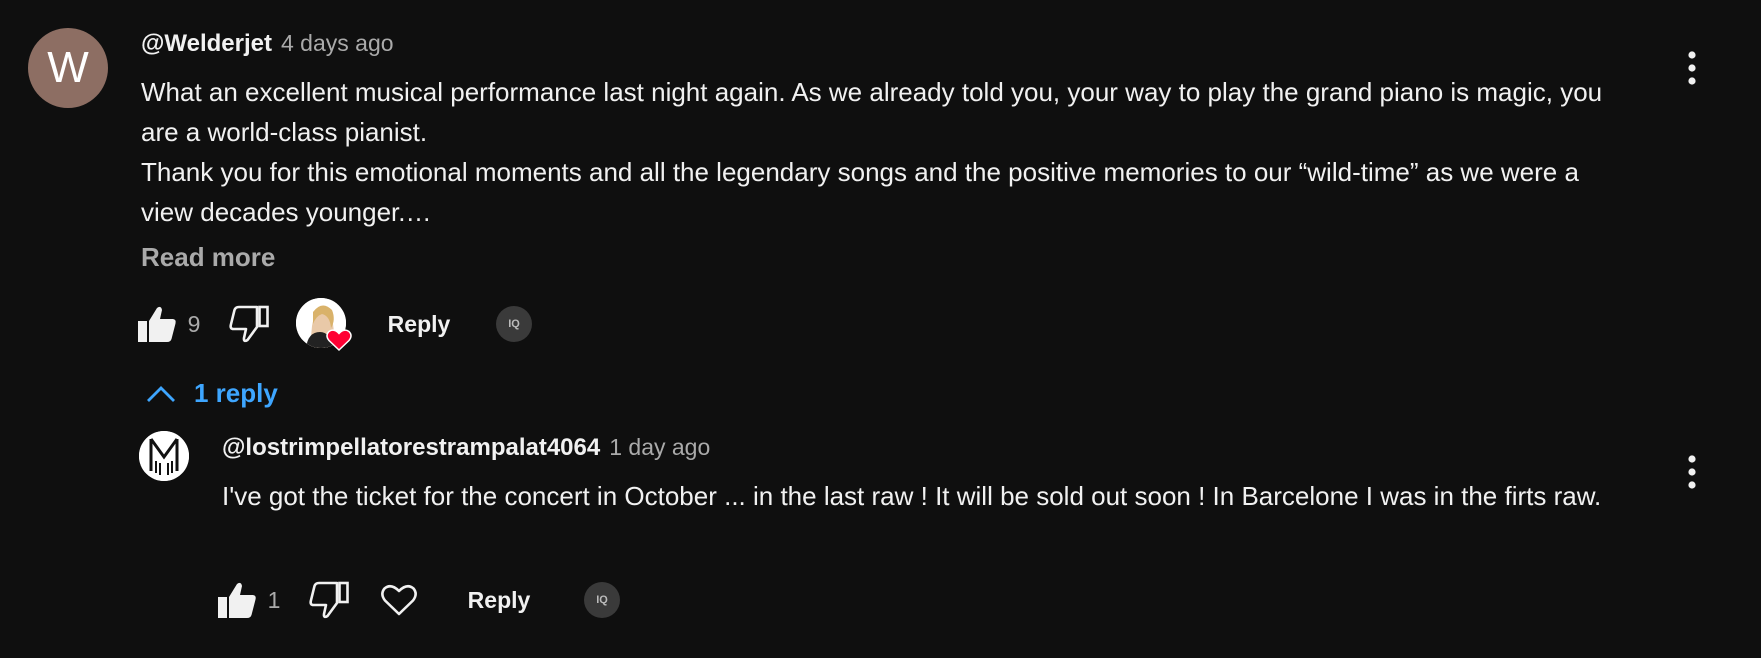  I want to click on replies-toggle: 1 reply, so click(212, 393).